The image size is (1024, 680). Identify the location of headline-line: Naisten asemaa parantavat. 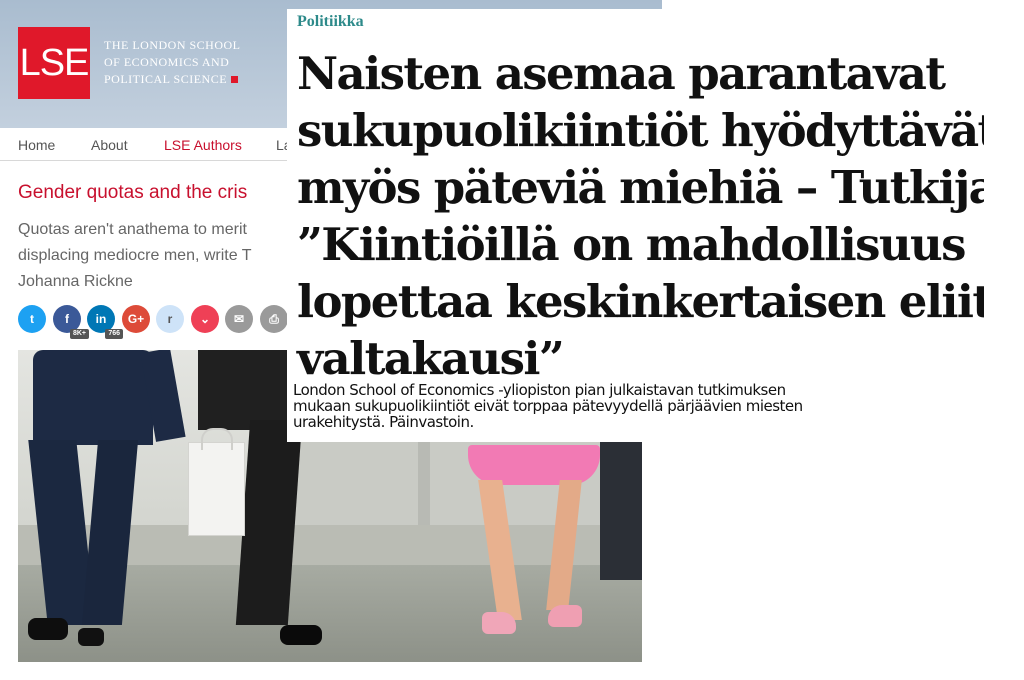
(621, 73).